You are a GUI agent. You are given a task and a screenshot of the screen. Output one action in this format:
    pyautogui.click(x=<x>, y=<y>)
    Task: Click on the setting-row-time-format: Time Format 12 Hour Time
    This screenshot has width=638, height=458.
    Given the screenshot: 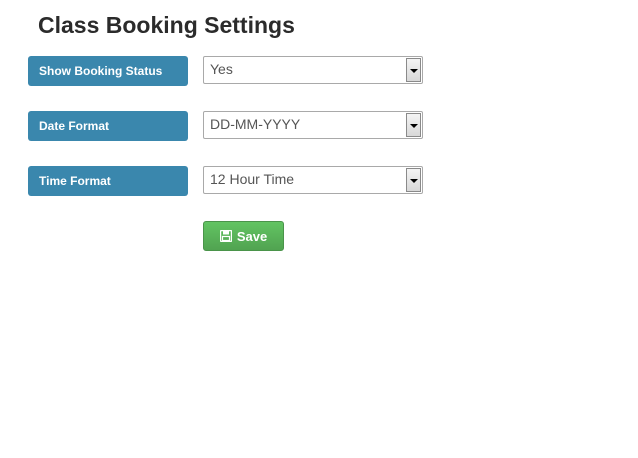 What is the action you would take?
    pyautogui.click(x=228, y=181)
    